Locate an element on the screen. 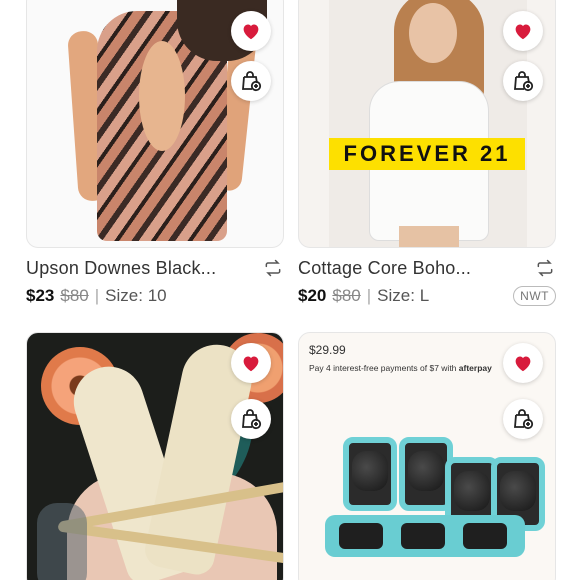 This screenshot has width=580, height=580. brand-logo-text: FOREVER 21 is located at coordinates (427, 153).